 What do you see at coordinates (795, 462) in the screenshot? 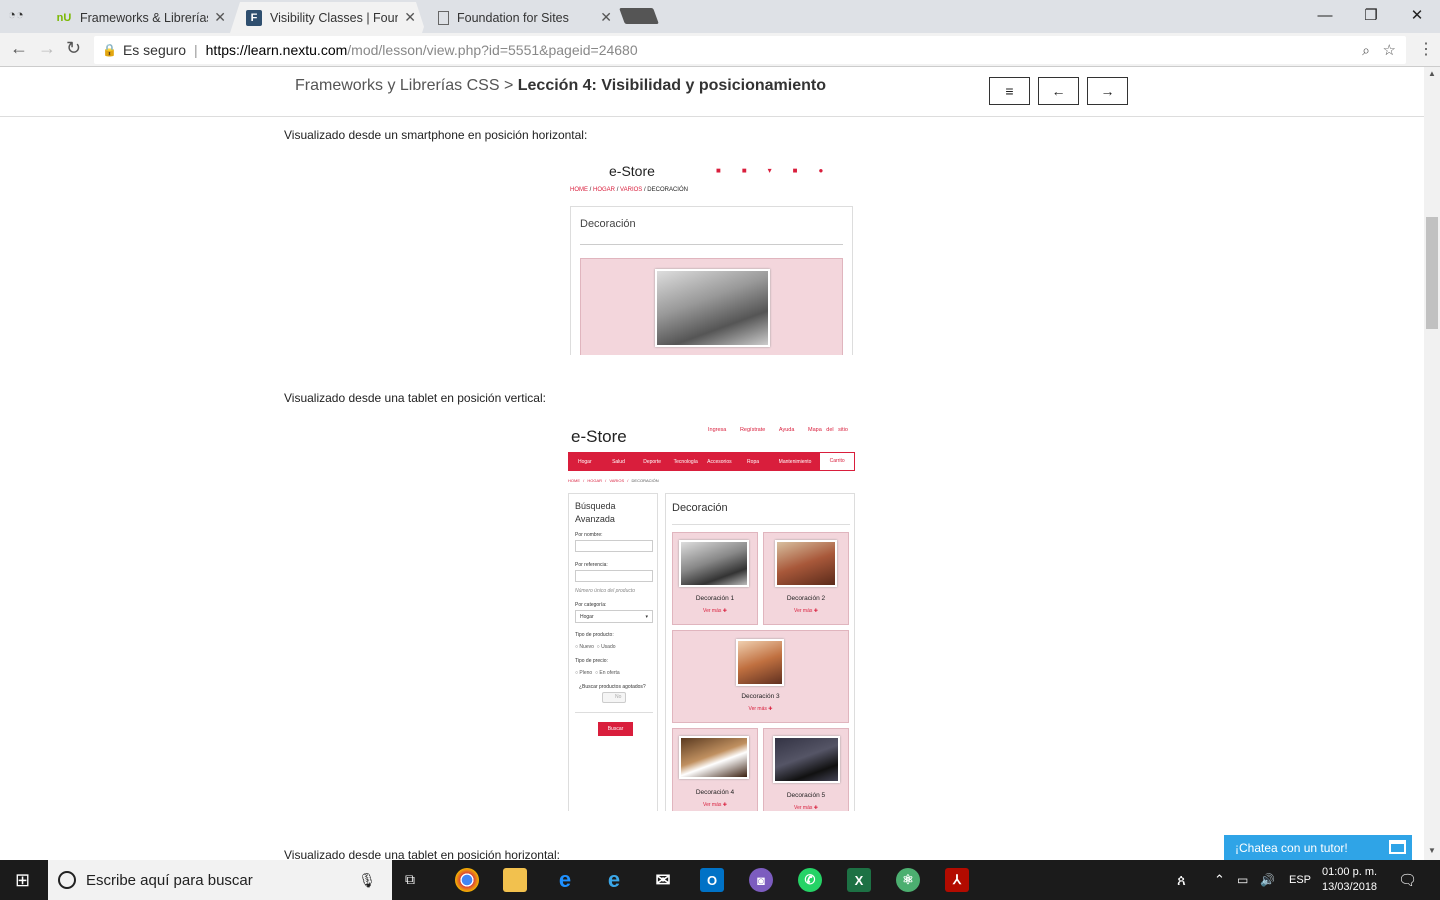
I see `nav-item: Mantenimiento` at bounding box center [795, 462].